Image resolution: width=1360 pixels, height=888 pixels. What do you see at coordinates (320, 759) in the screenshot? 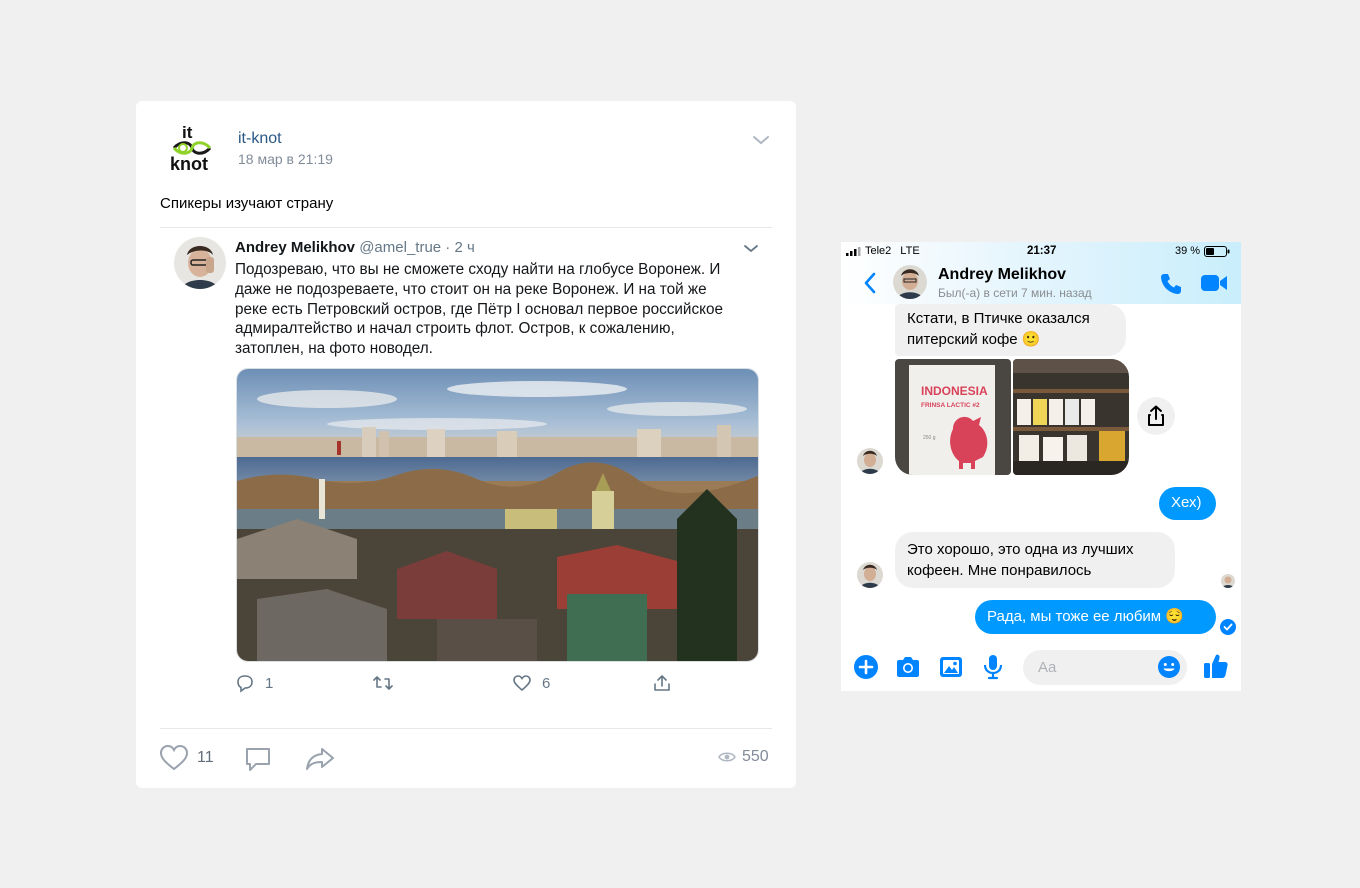
I see `share-icon` at bounding box center [320, 759].